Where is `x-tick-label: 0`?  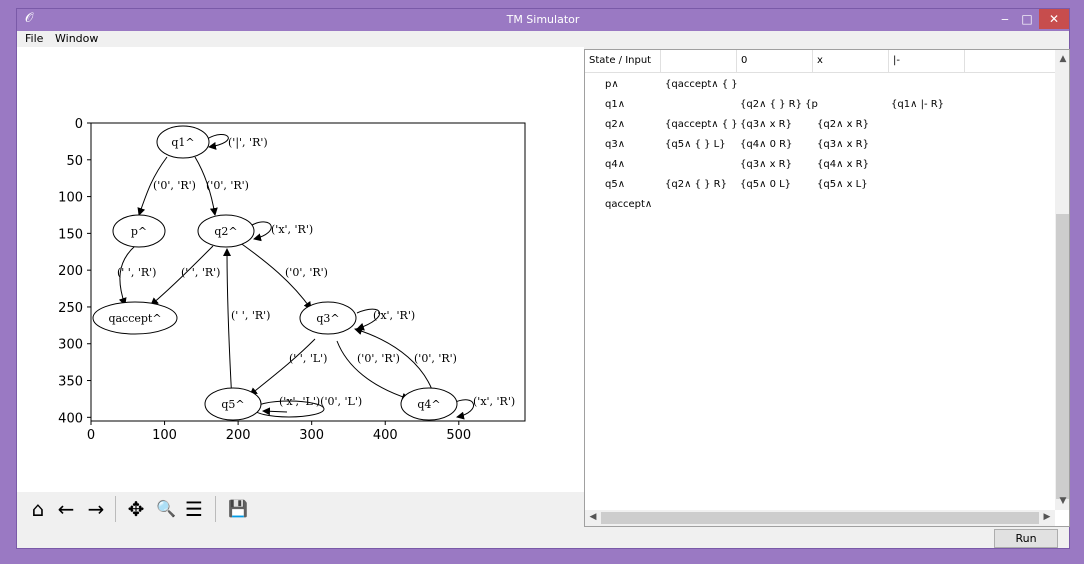 x-tick-label: 0 is located at coordinates (91, 435).